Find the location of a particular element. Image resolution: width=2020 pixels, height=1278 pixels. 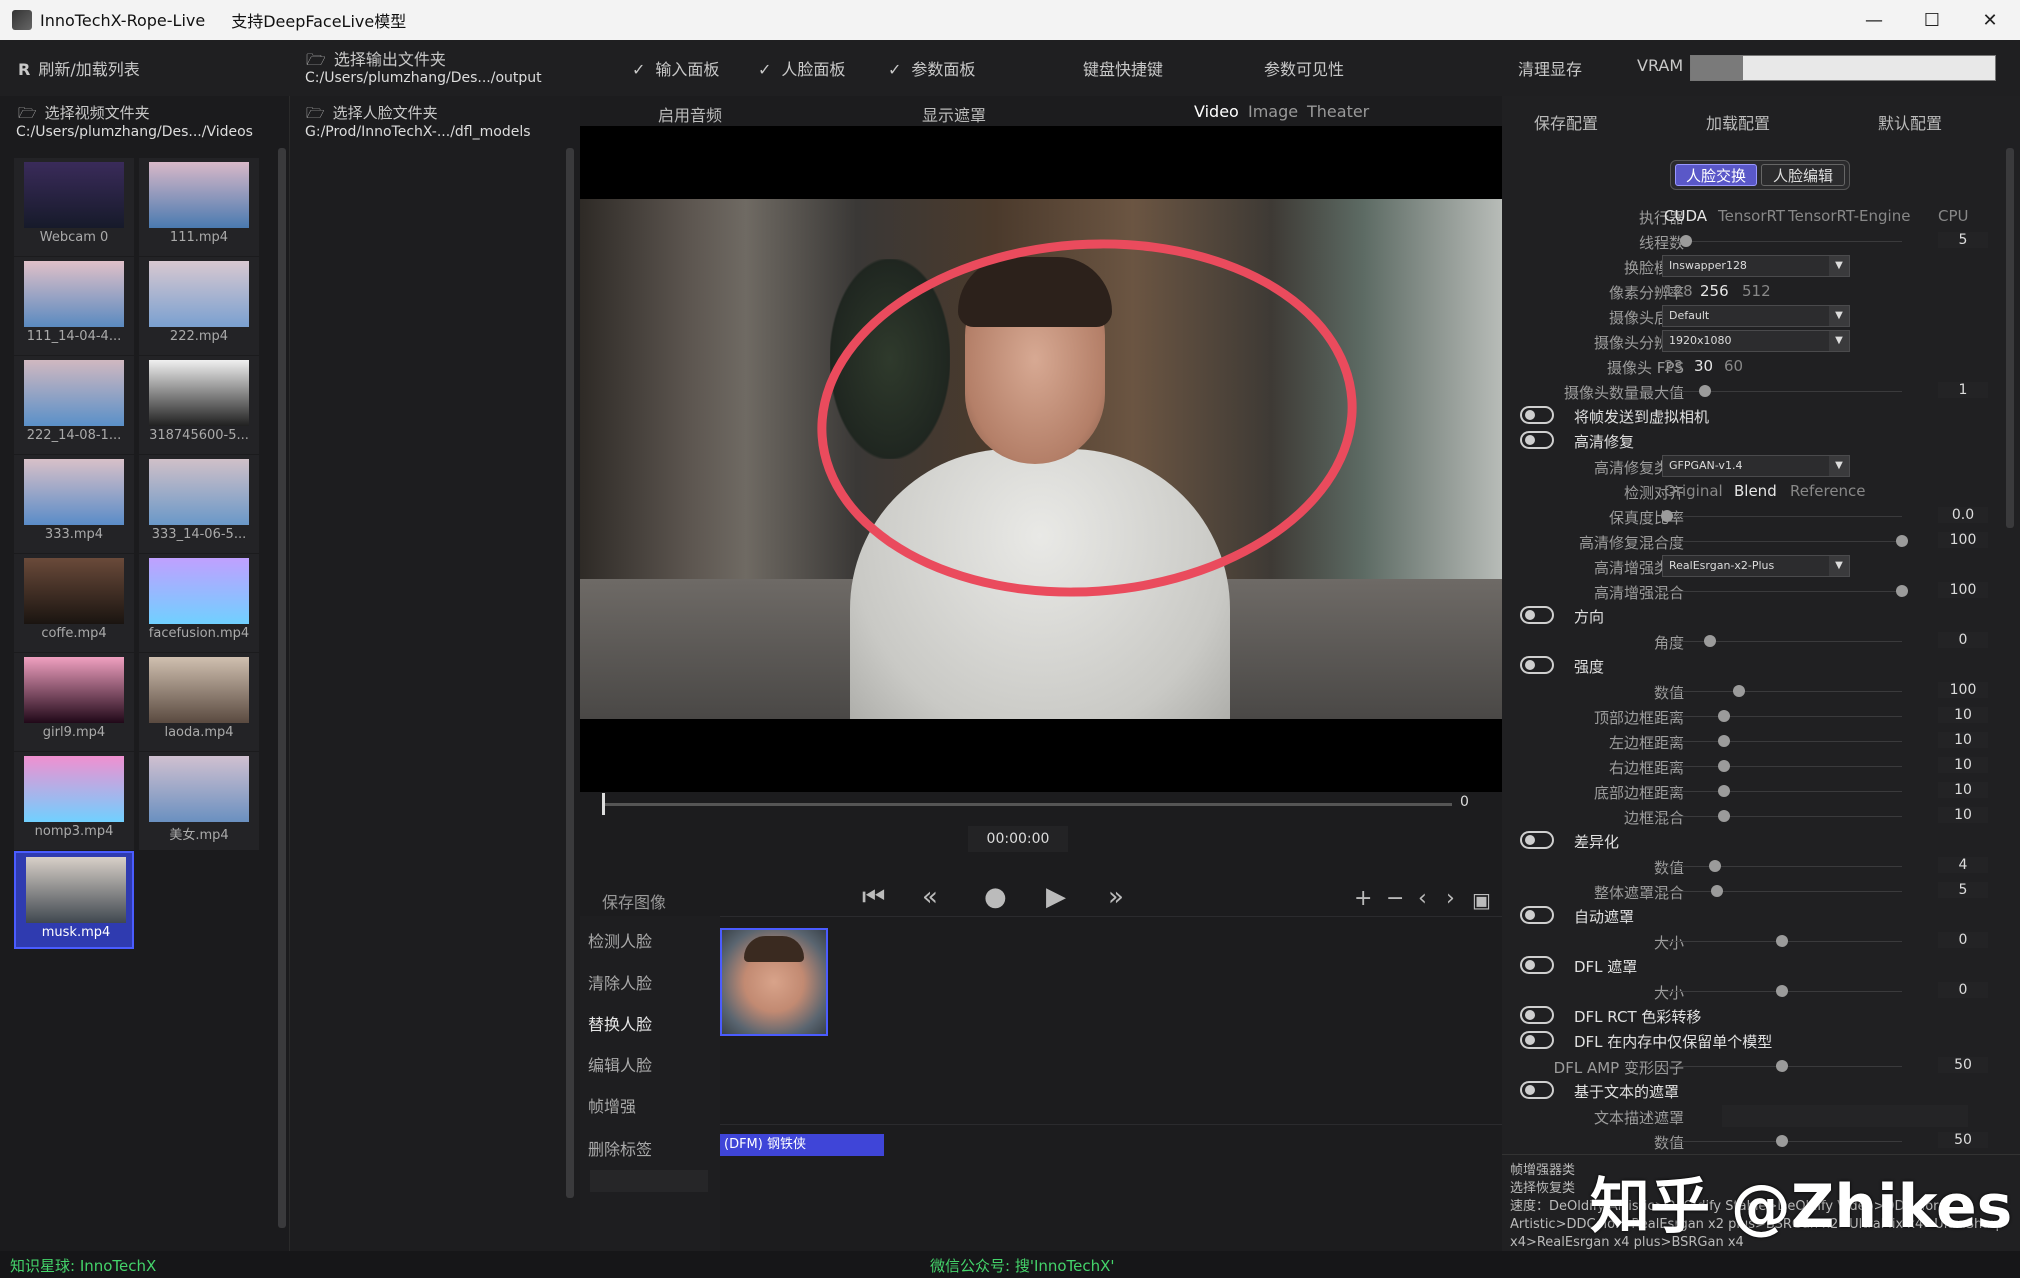

save-image-button: 保存图像 is located at coordinates (634, 901).